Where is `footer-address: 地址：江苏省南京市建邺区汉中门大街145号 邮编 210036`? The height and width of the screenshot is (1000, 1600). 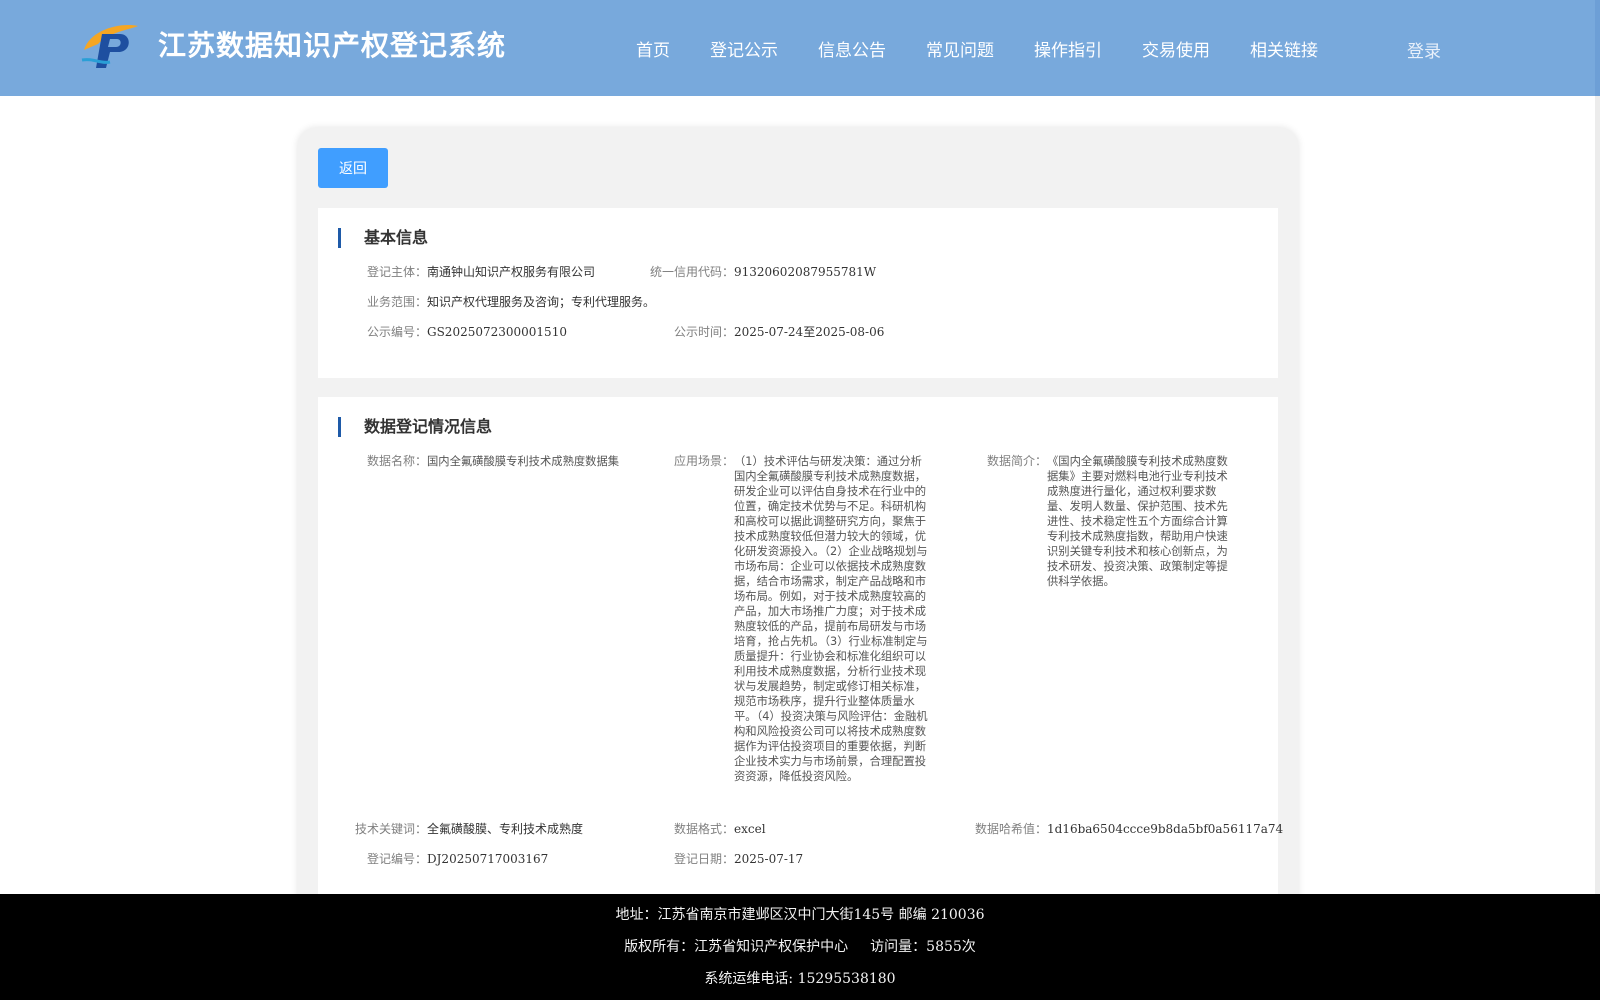
footer-address: 地址：江苏省南京市建邺区汉中门大街145号 邮编 210036 is located at coordinates (800, 915).